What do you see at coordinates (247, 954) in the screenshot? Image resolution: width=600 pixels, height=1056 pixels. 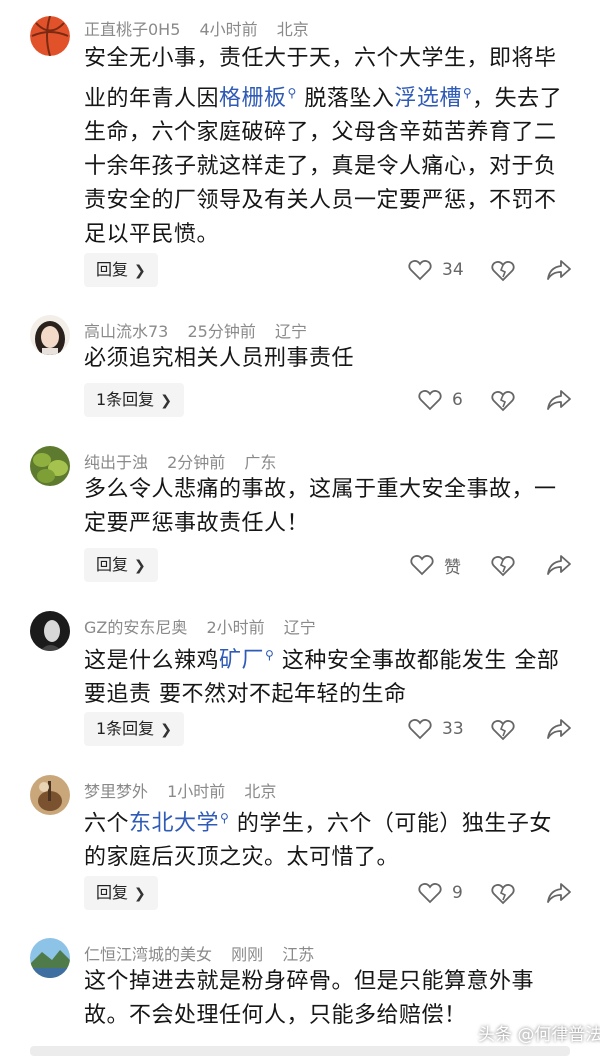 I see `comment-time: 刚刚` at bounding box center [247, 954].